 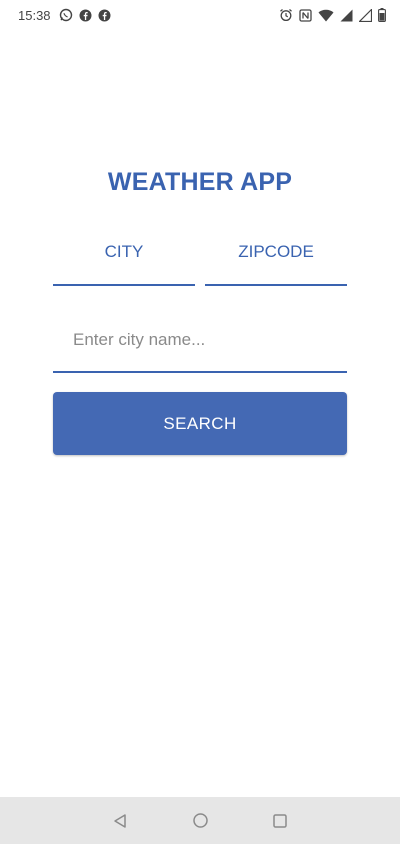 I want to click on back-icon, so click(x=120, y=821).